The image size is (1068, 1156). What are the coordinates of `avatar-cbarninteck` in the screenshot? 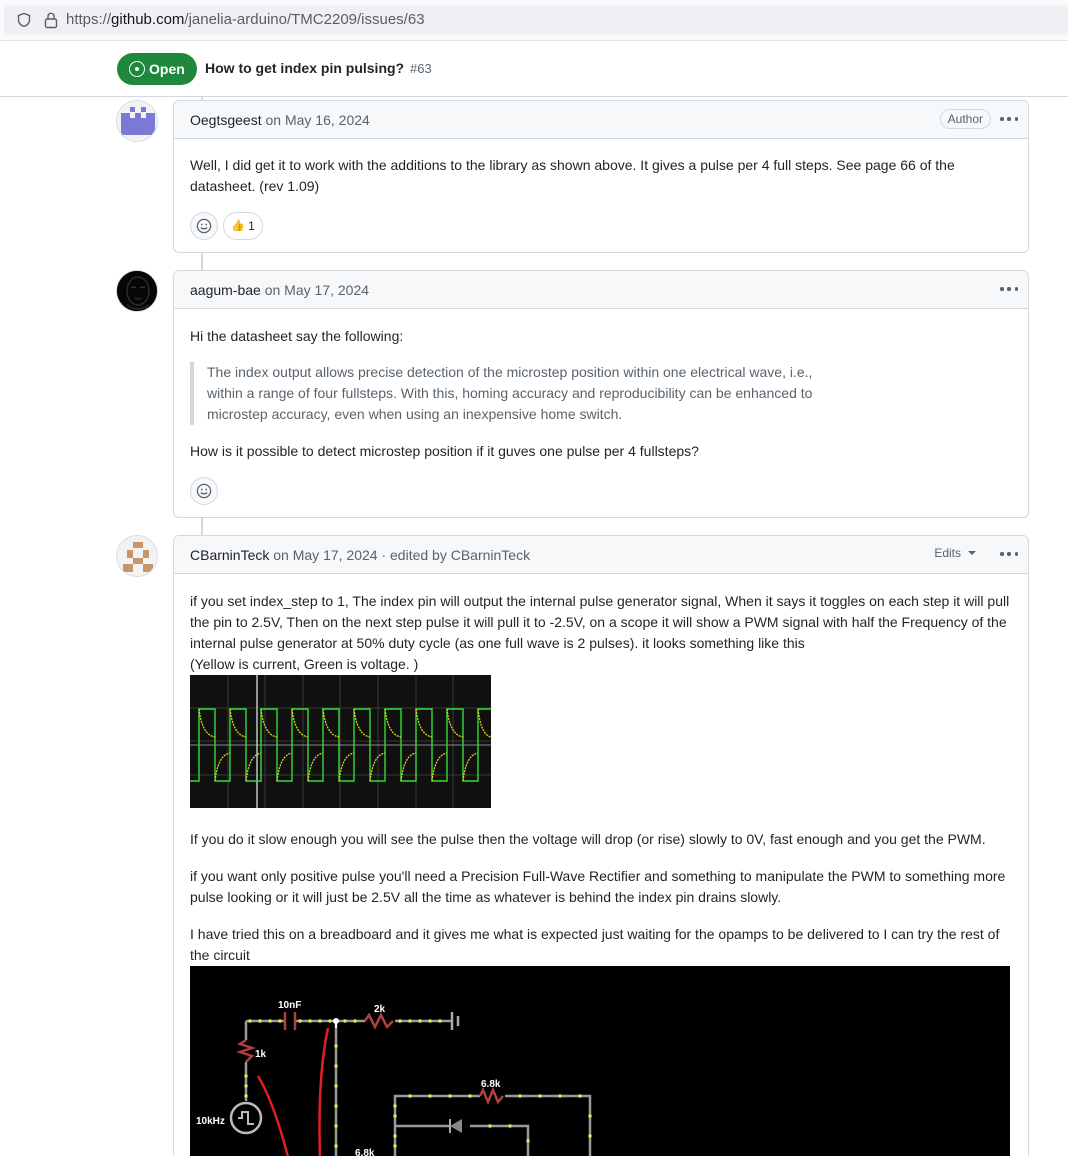 It's located at (137, 556).